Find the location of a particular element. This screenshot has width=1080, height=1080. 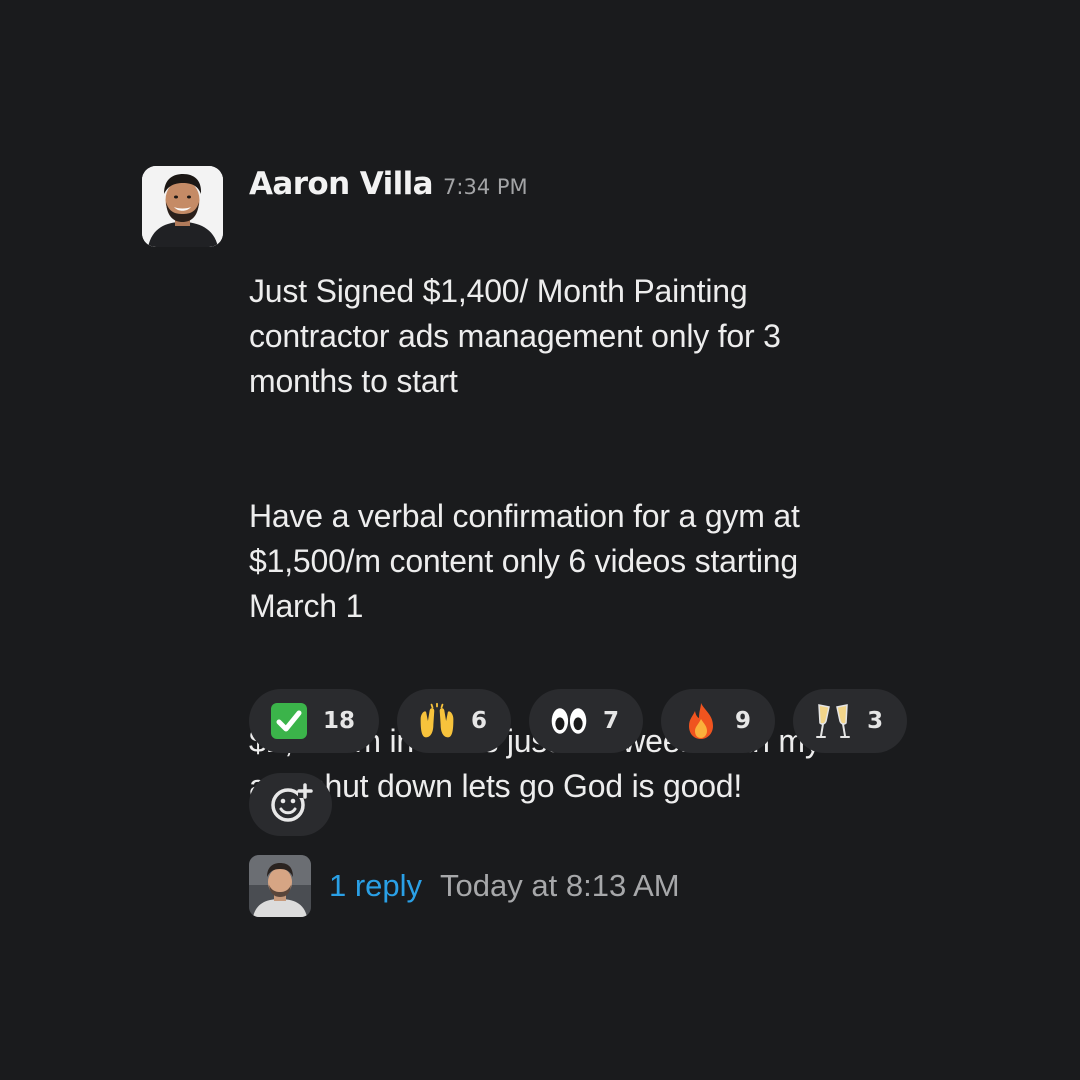

reaction-count: 3 is located at coordinates (875, 721).